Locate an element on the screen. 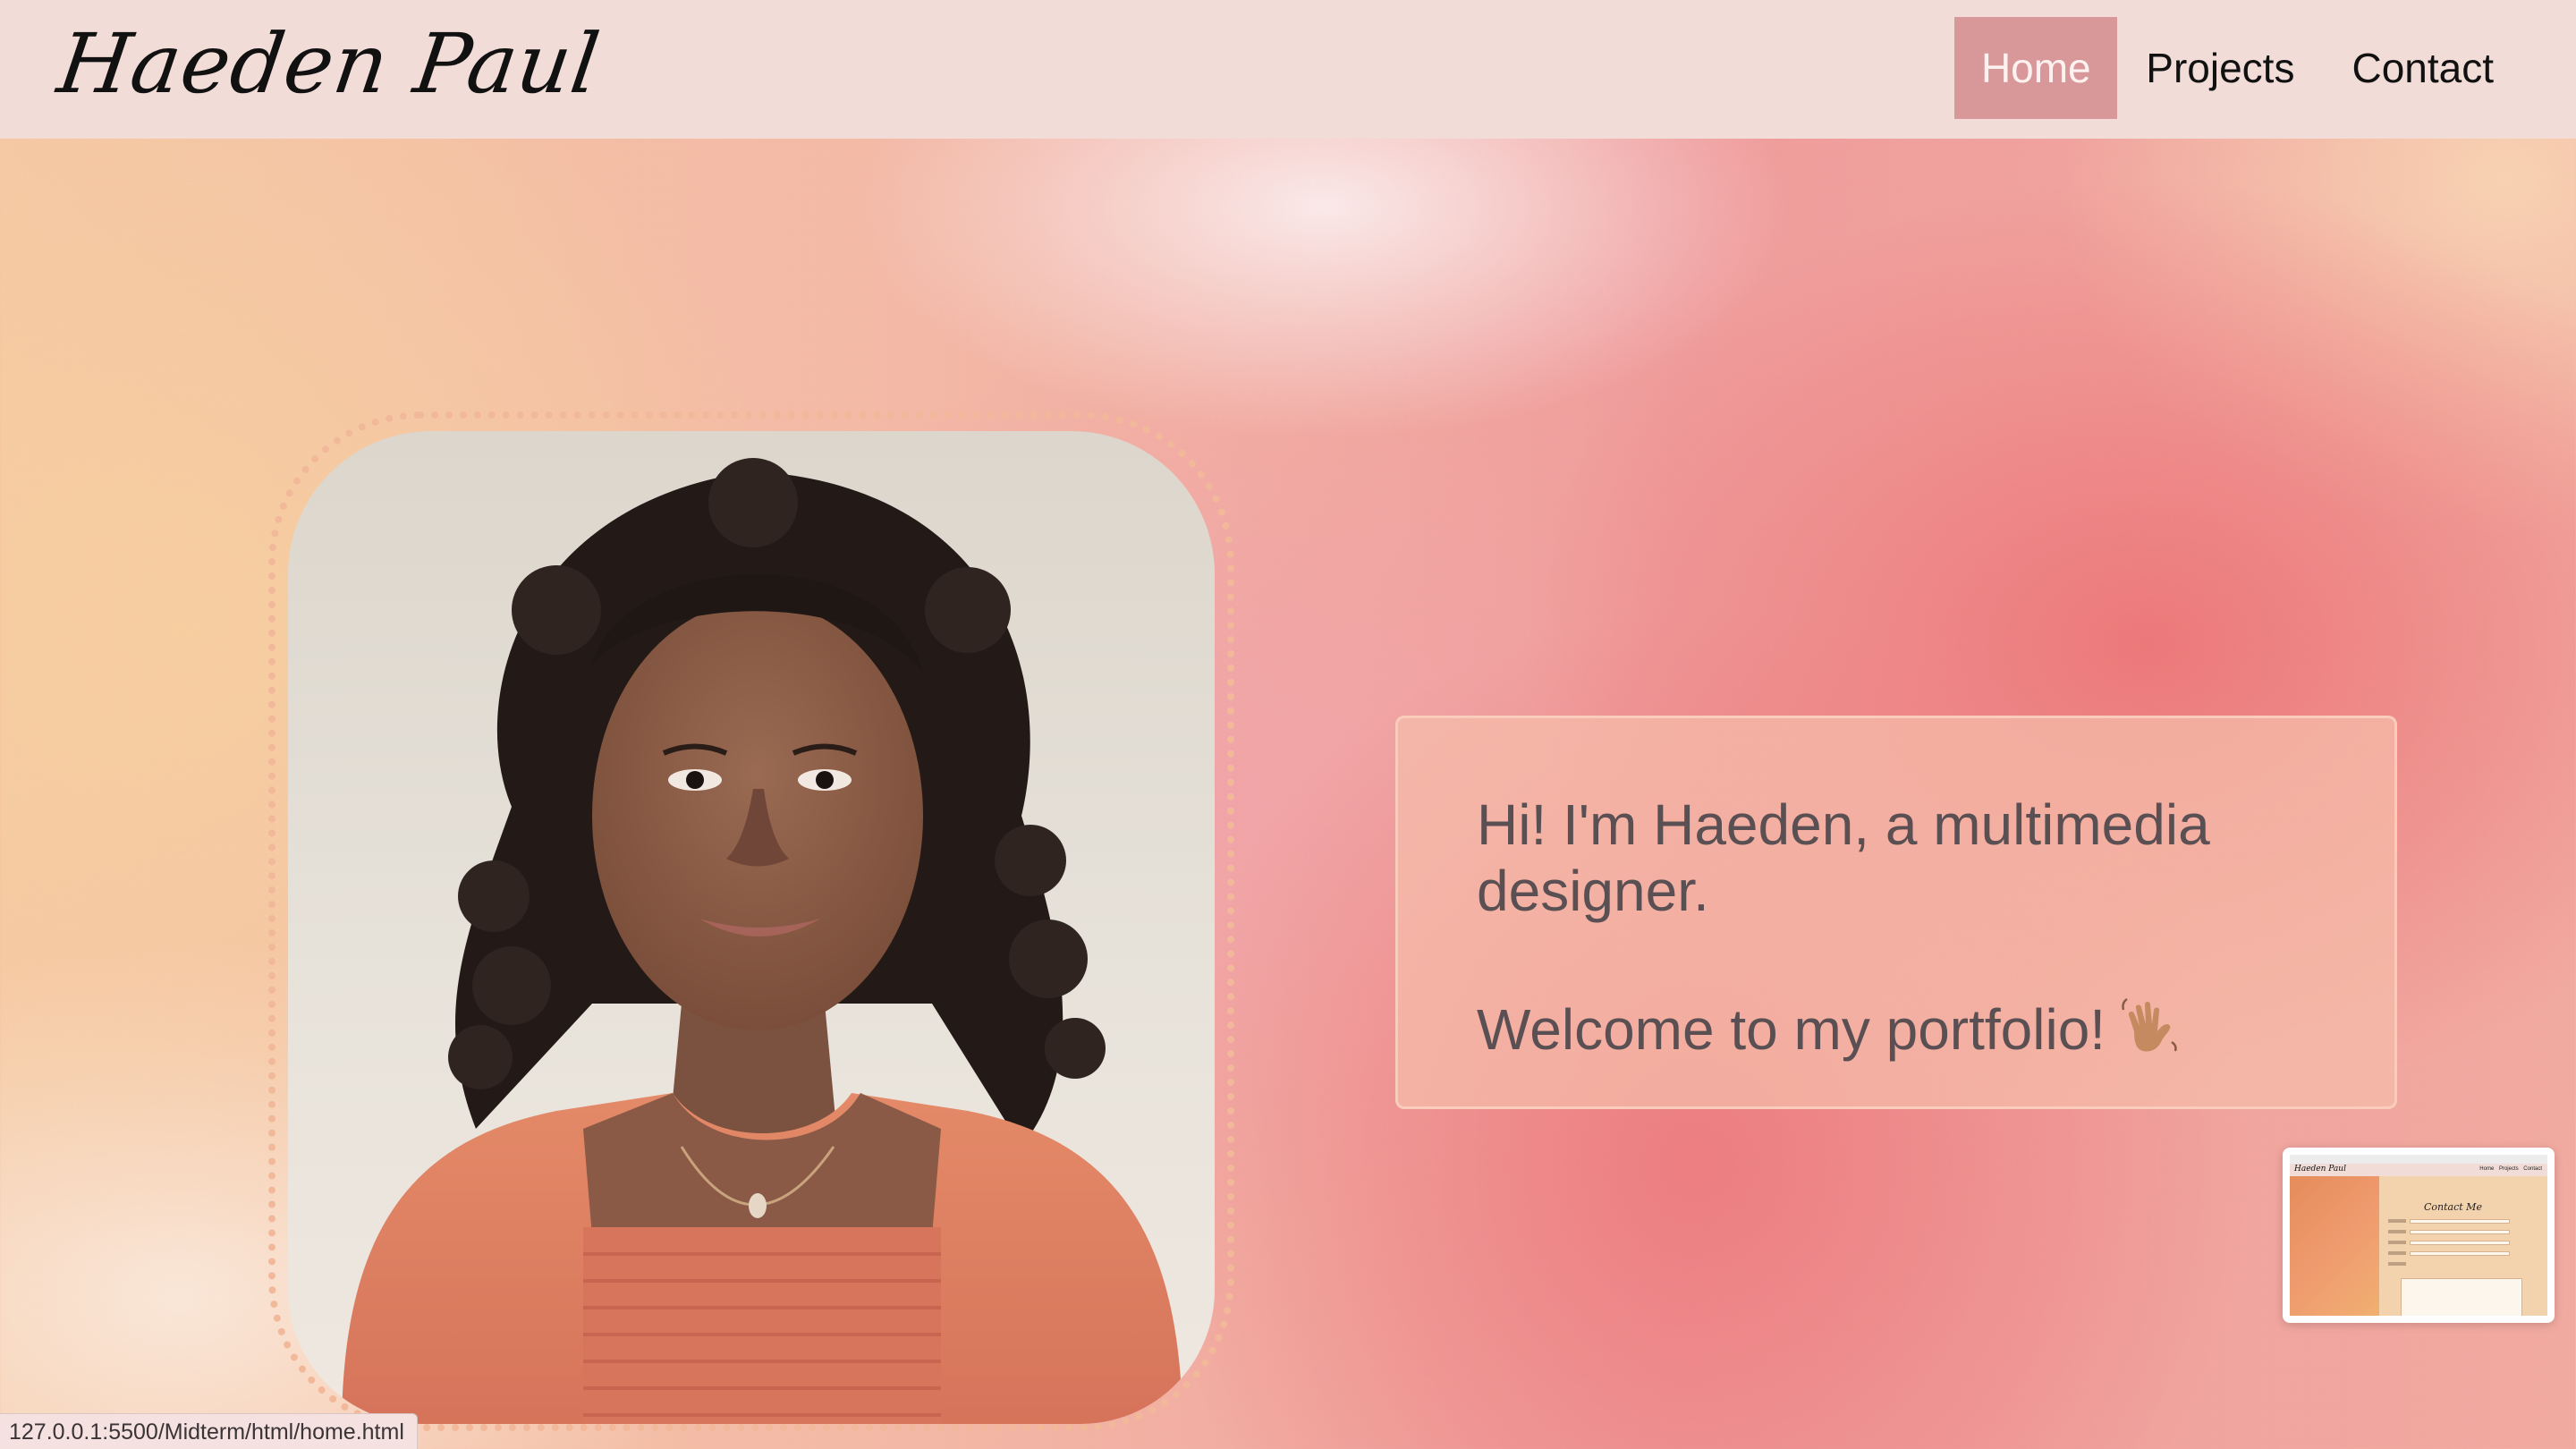 This screenshot has width=2576, height=1449. site-logo: Haeden Paul is located at coordinates (329, 64).